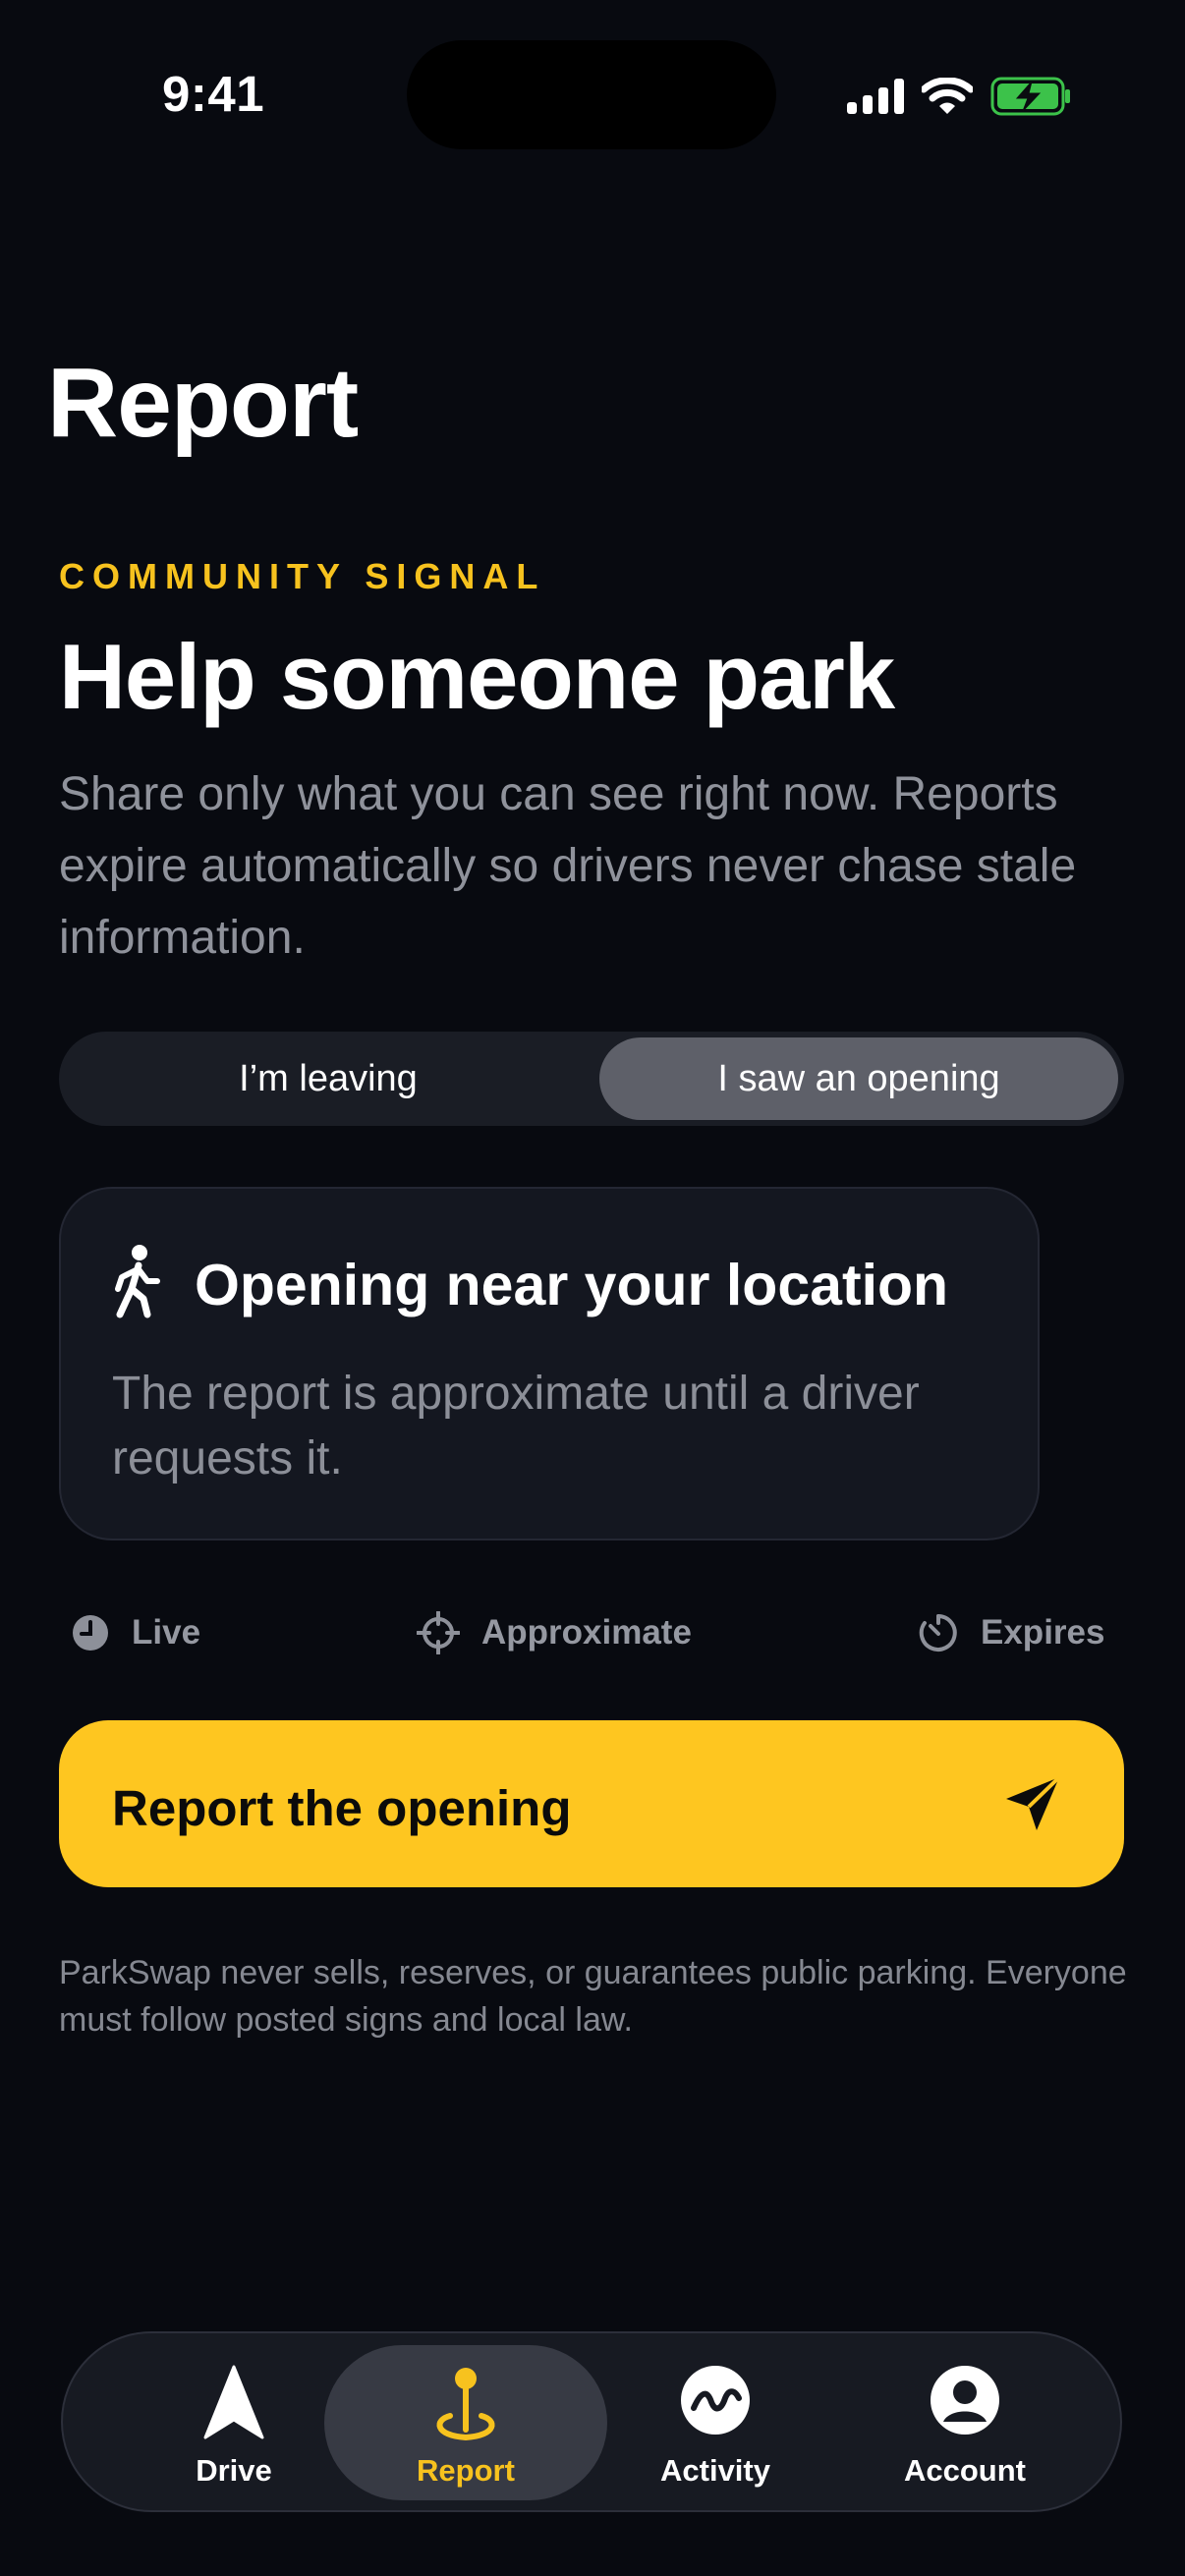 The image size is (1185, 2576). I want to click on report-opening-label: Report the opening, so click(342, 1808).